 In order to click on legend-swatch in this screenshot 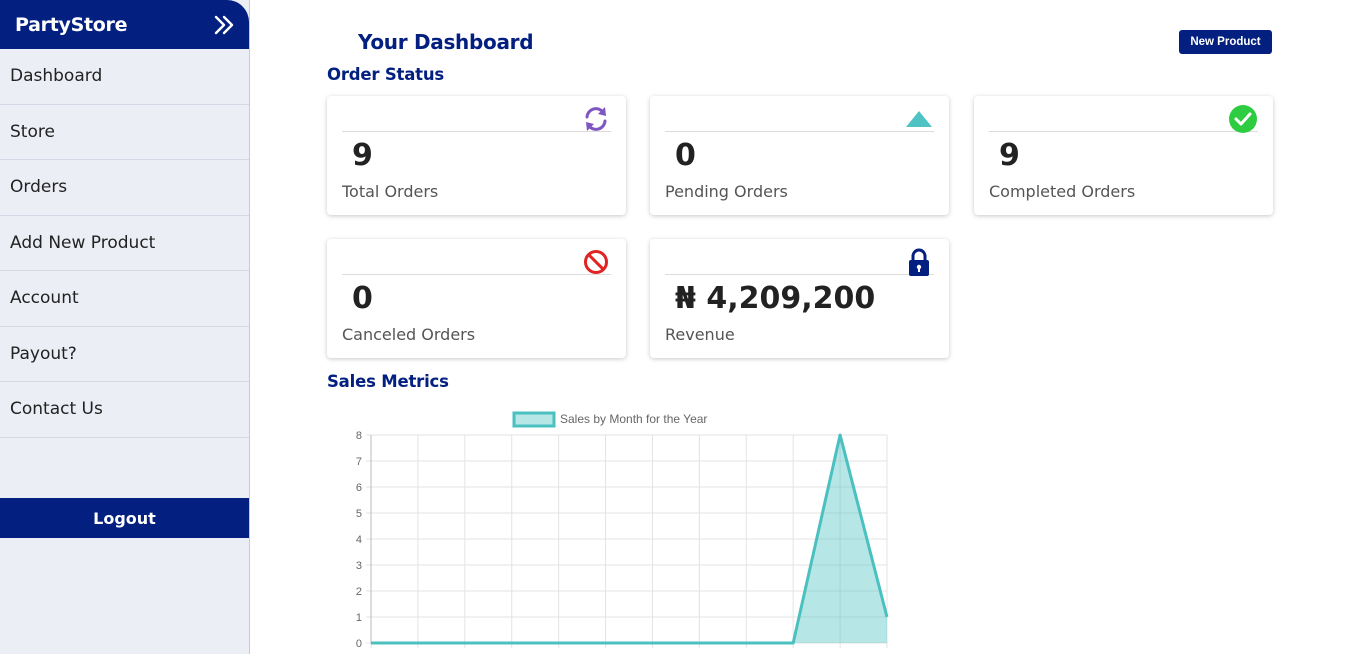, I will do `click(534, 419)`.